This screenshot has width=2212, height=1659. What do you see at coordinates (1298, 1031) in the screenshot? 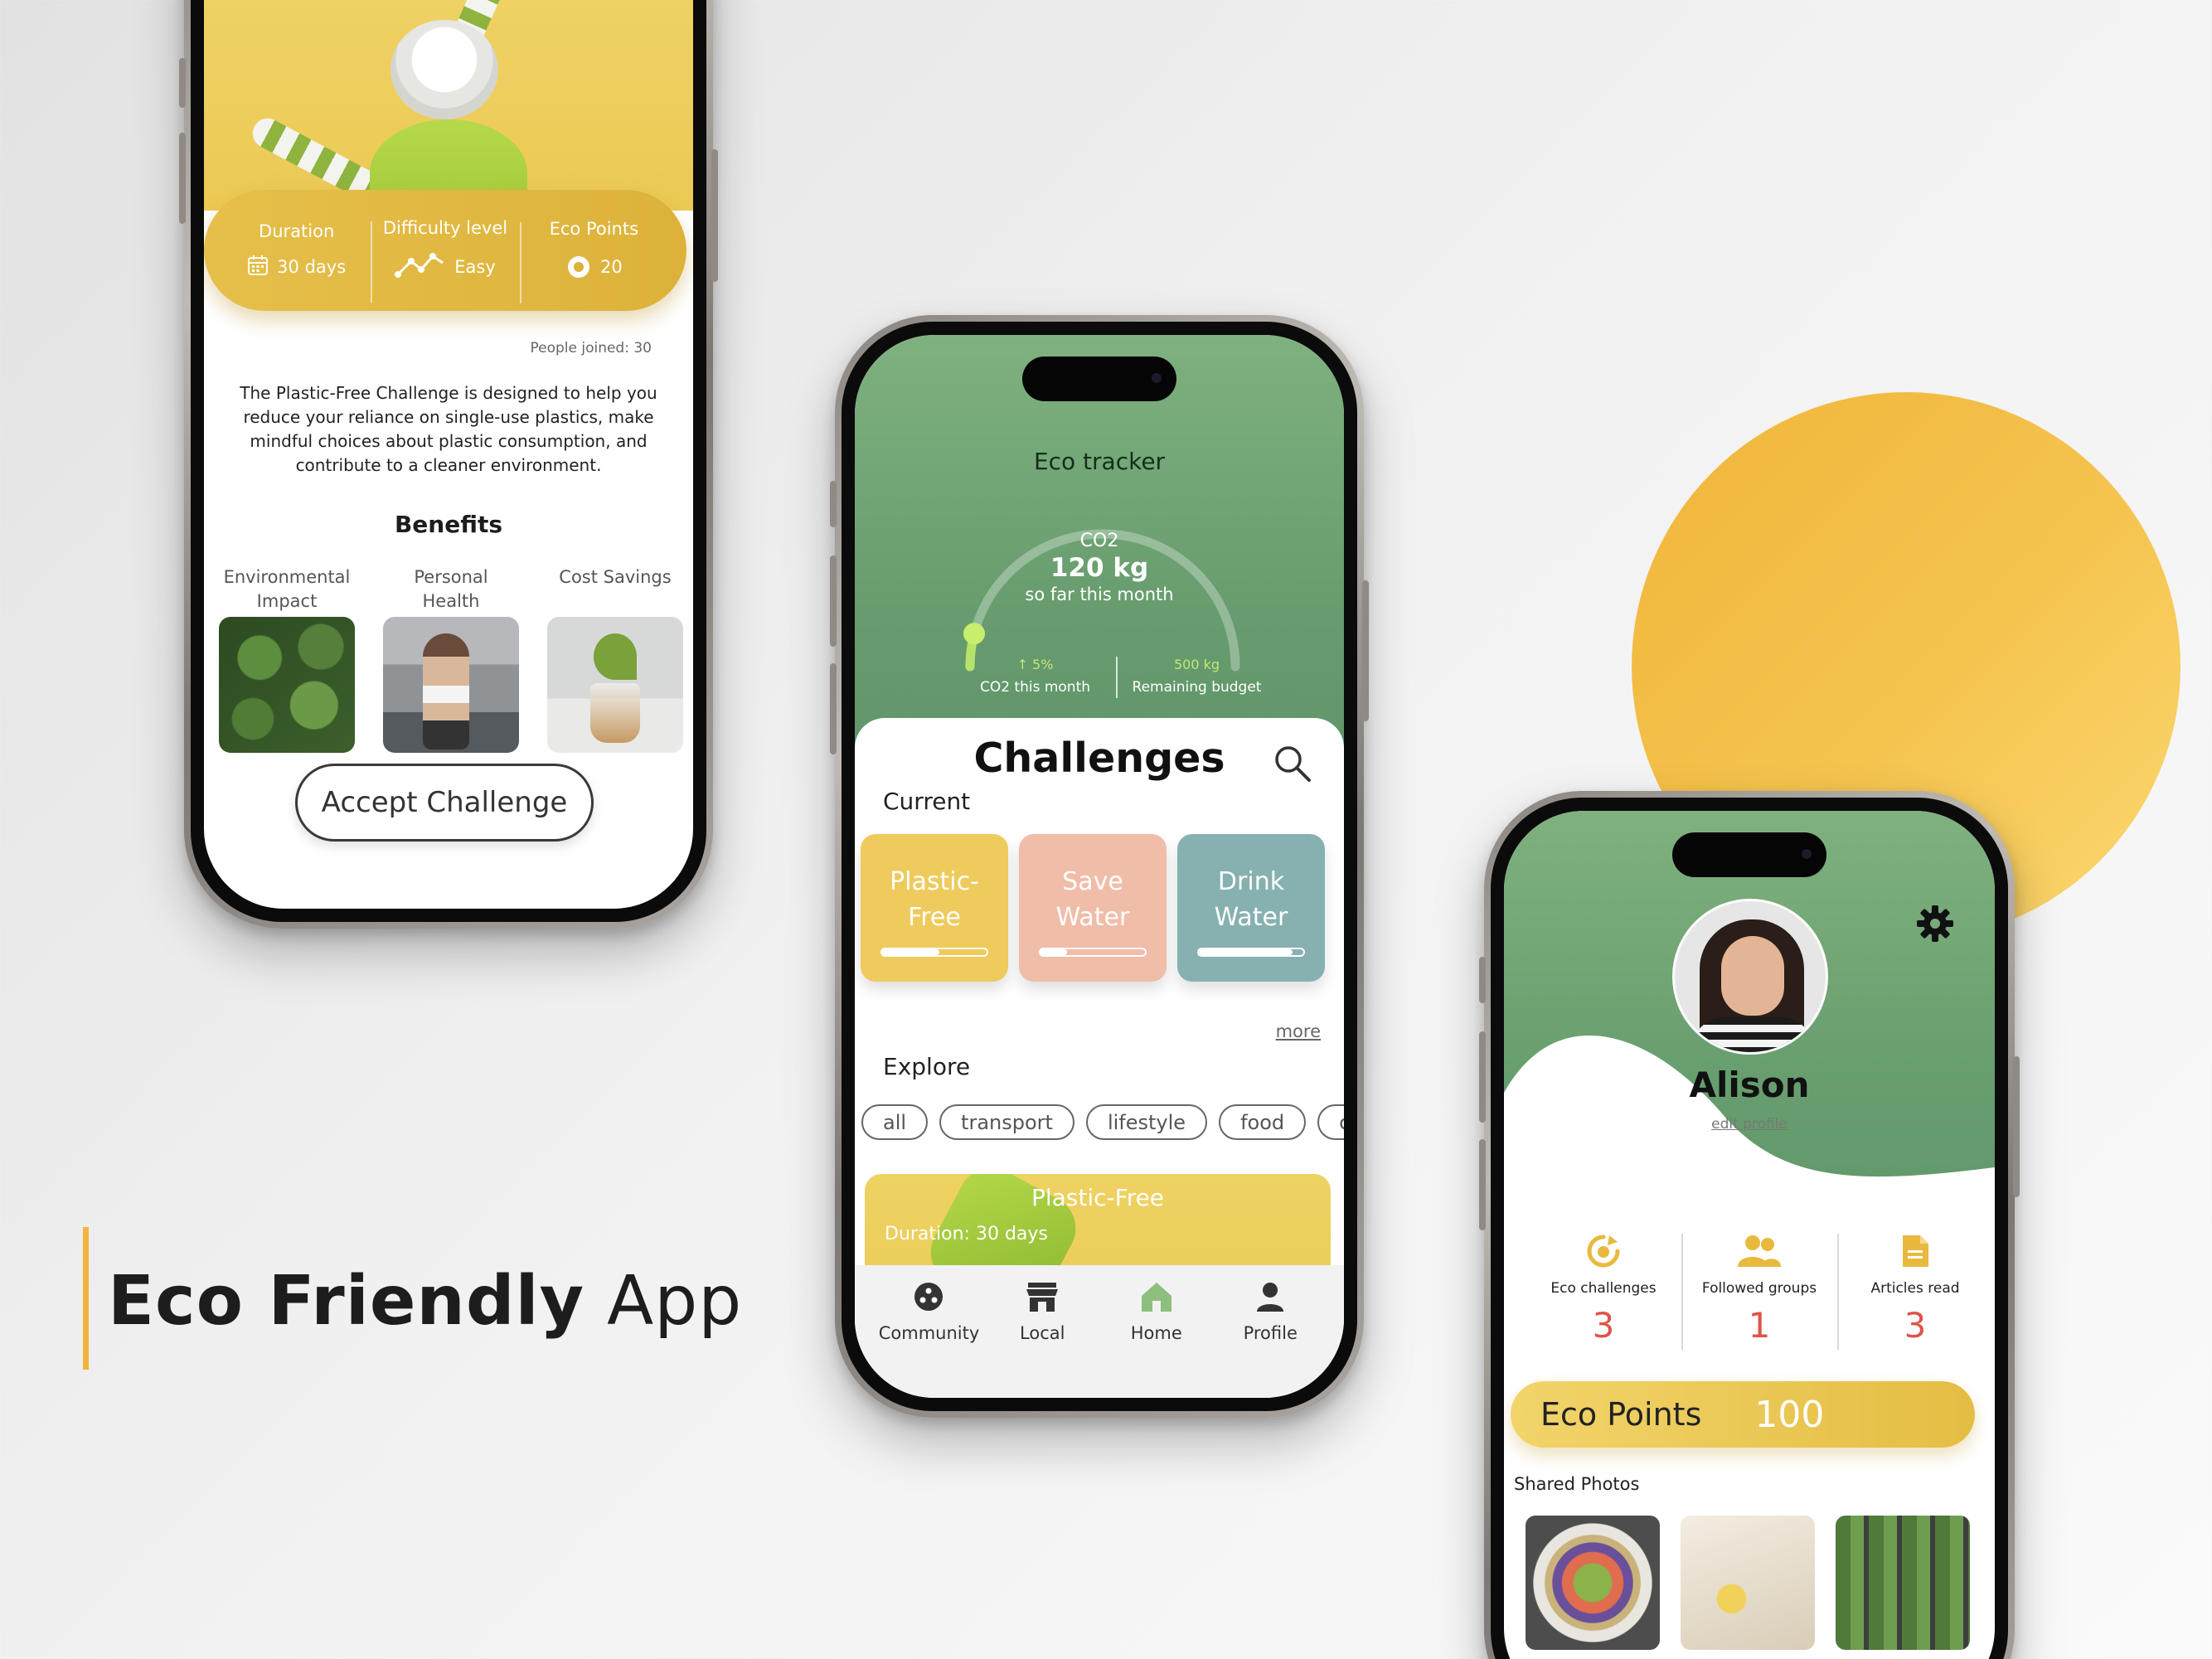
I see `more-link: more` at bounding box center [1298, 1031].